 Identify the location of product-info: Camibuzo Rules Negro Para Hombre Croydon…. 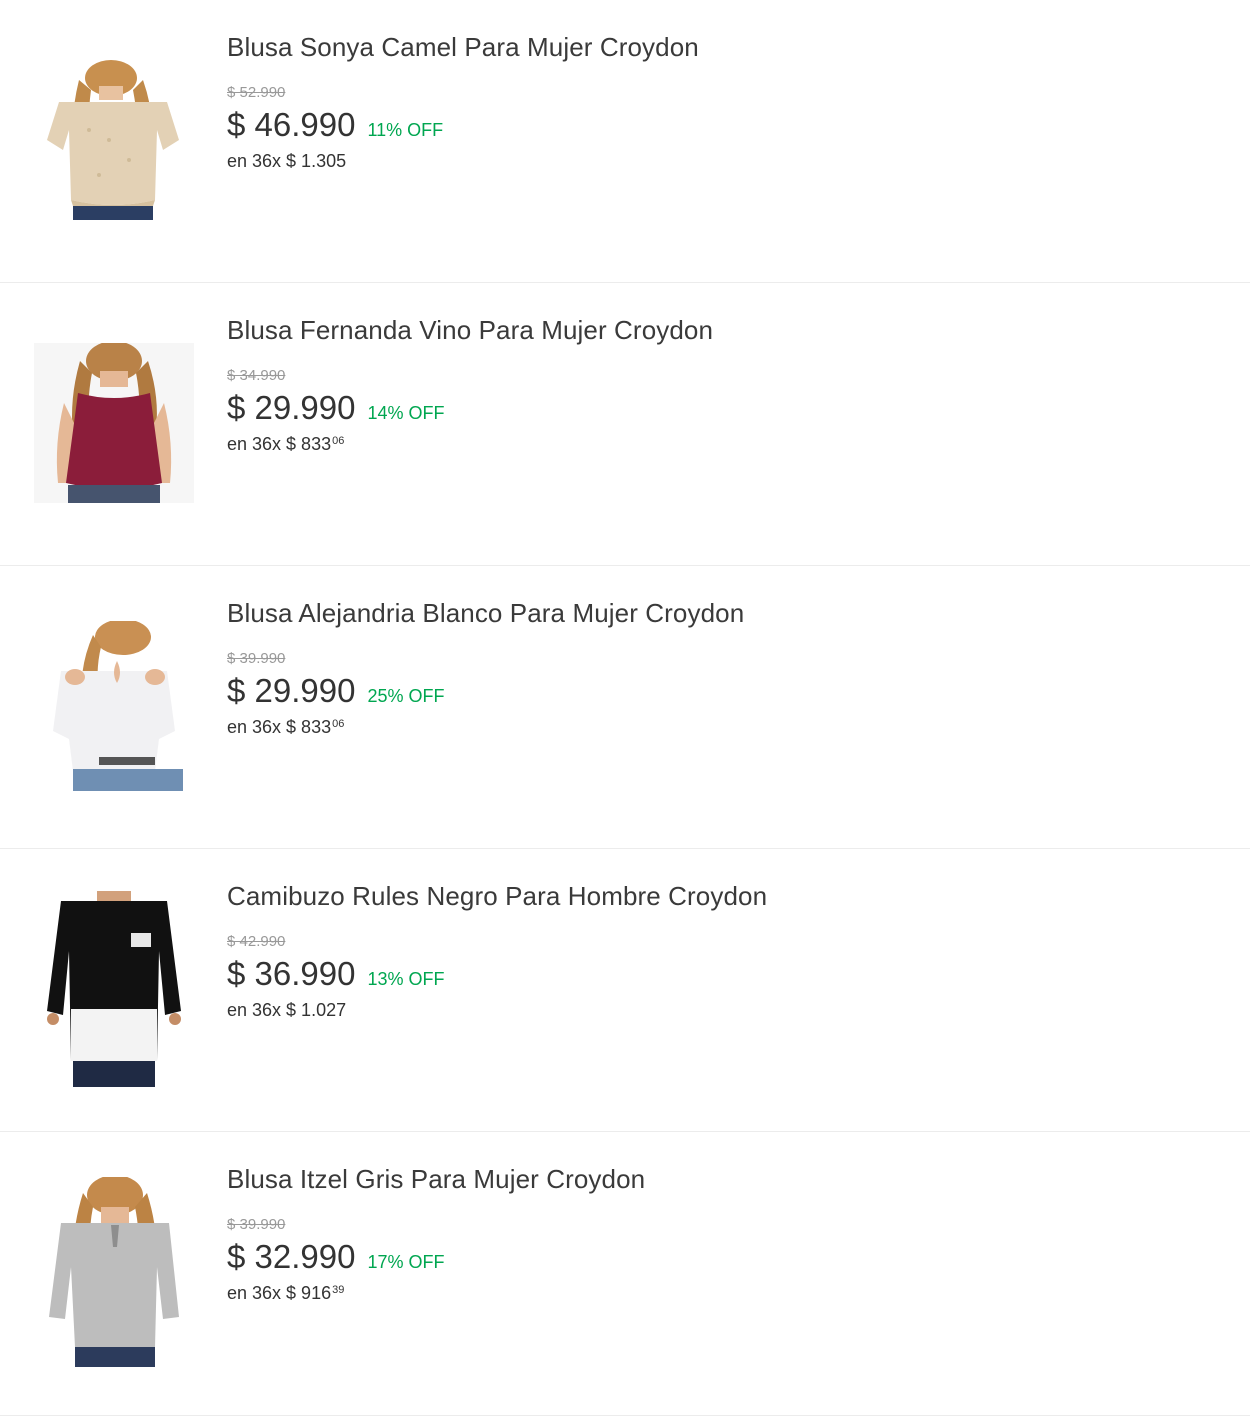
(718, 950).